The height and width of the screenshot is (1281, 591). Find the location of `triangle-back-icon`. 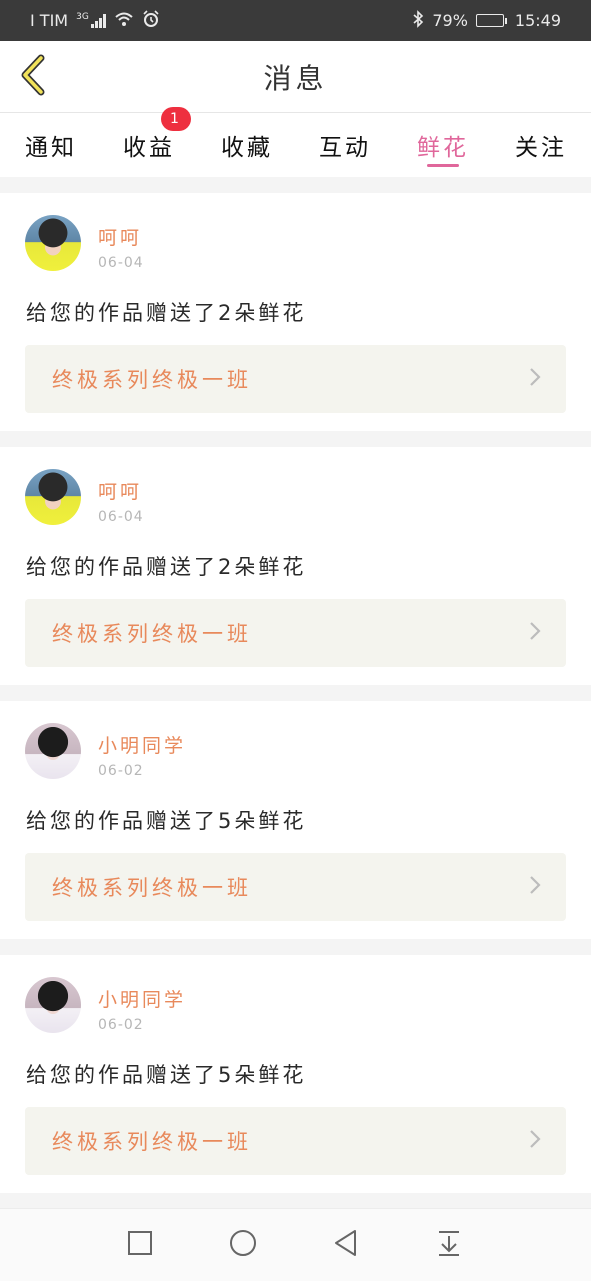

triangle-back-icon is located at coordinates (346, 1245).